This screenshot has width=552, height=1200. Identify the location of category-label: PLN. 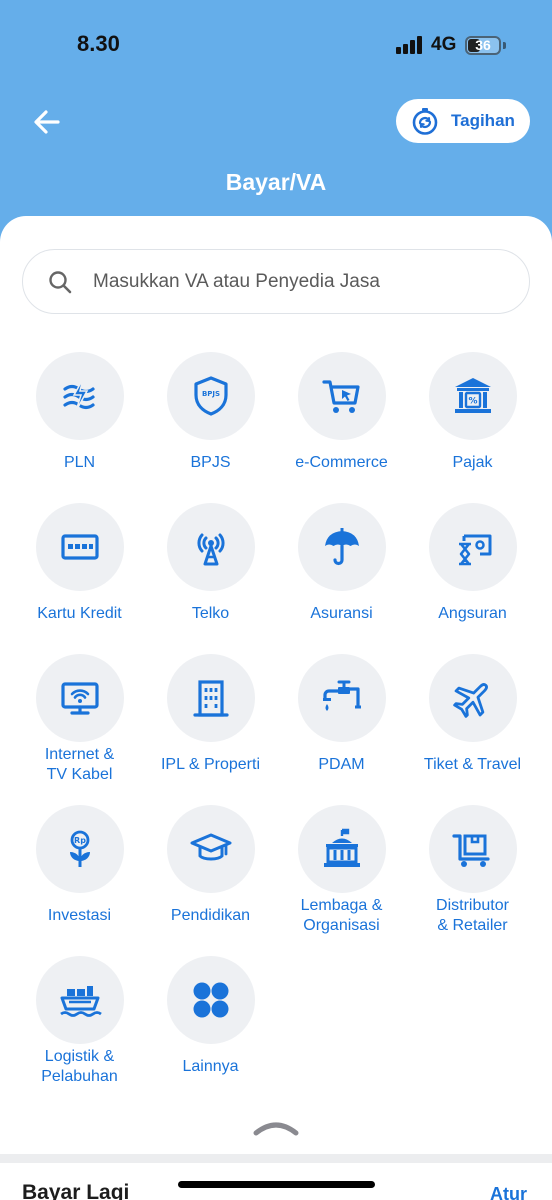
(79, 462).